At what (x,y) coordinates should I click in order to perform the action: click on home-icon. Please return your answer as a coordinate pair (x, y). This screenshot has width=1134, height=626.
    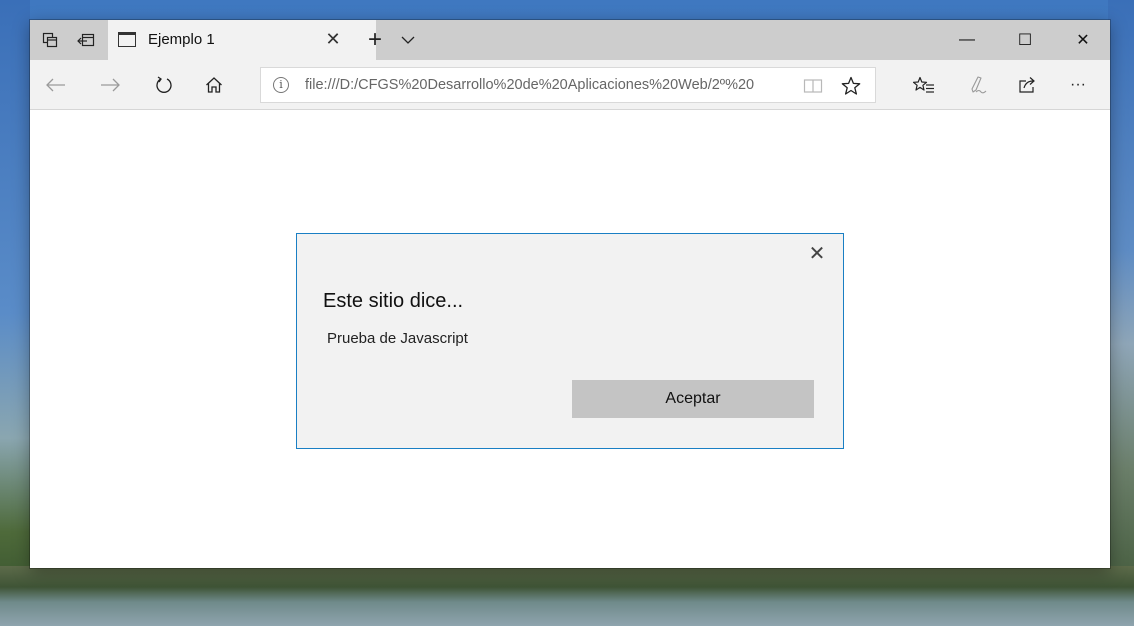
    Looking at the image, I should click on (214, 85).